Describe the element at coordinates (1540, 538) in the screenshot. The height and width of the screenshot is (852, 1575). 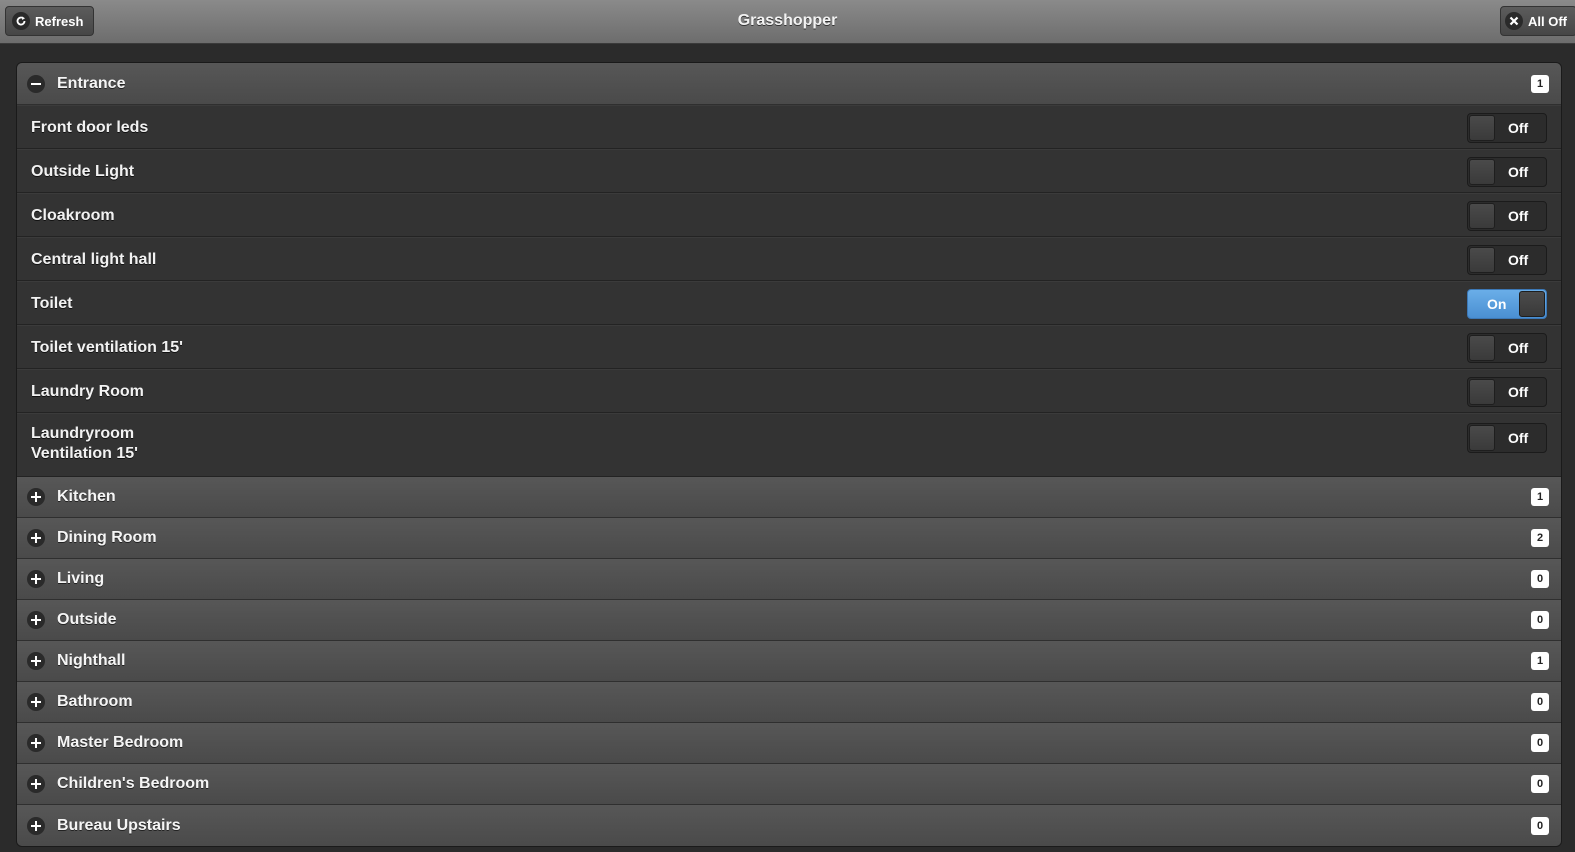
I see `count-badge: 2` at that location.